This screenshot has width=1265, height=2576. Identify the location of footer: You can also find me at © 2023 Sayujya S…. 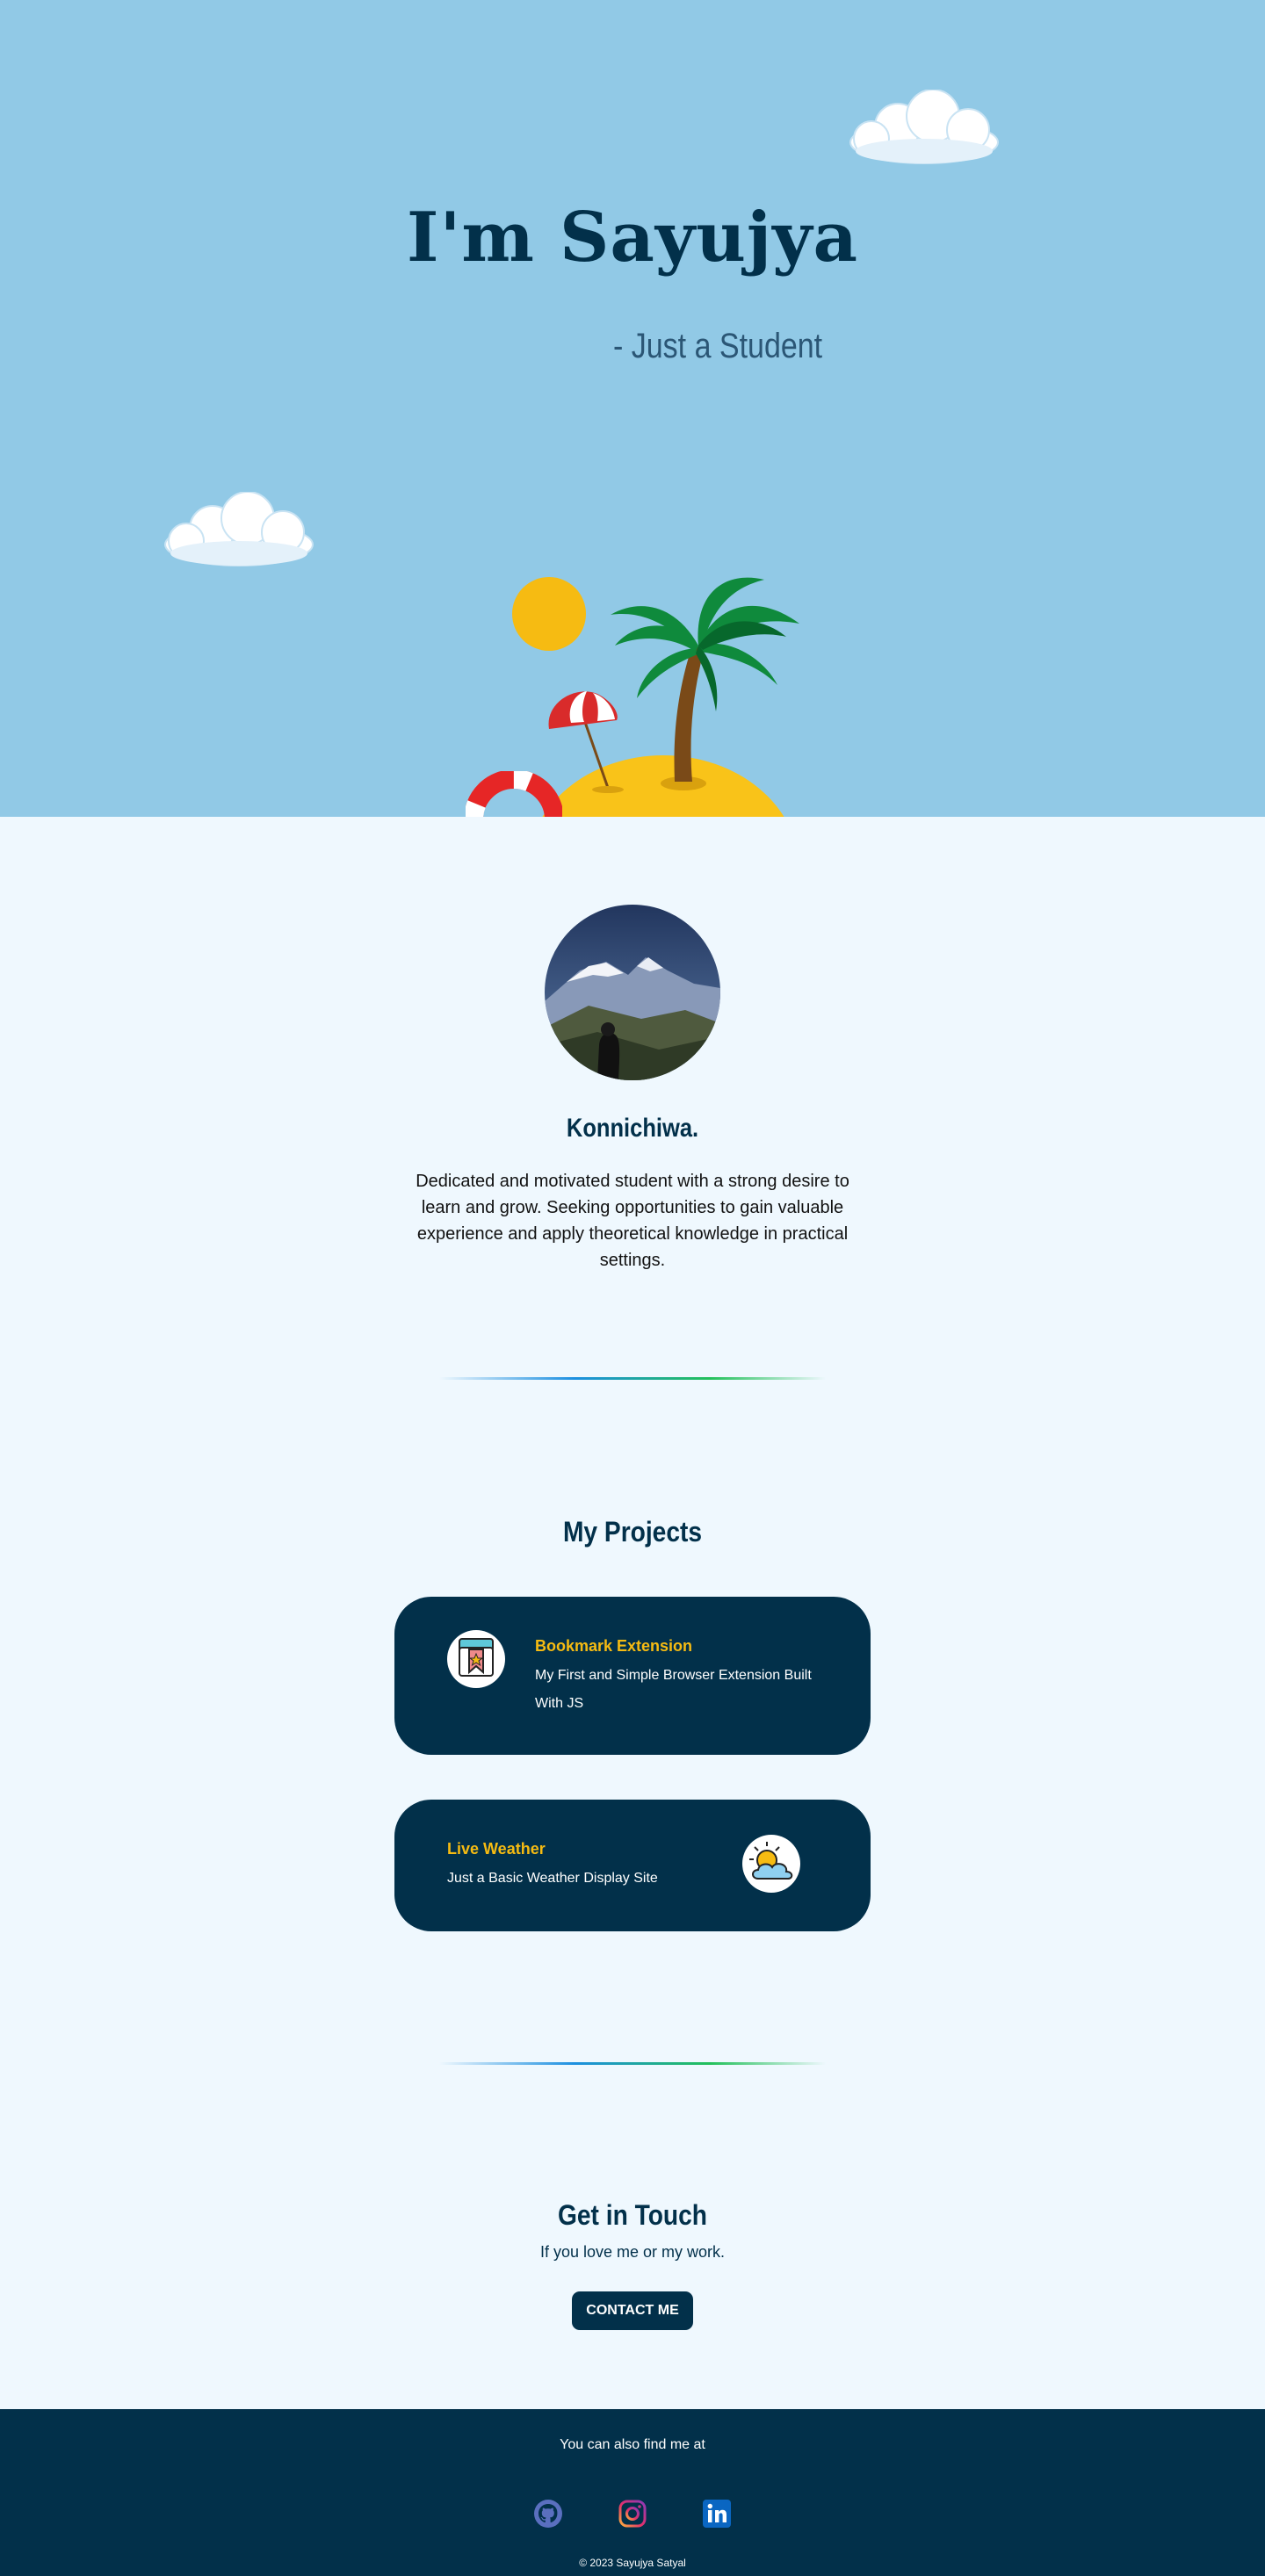
(632, 2492).